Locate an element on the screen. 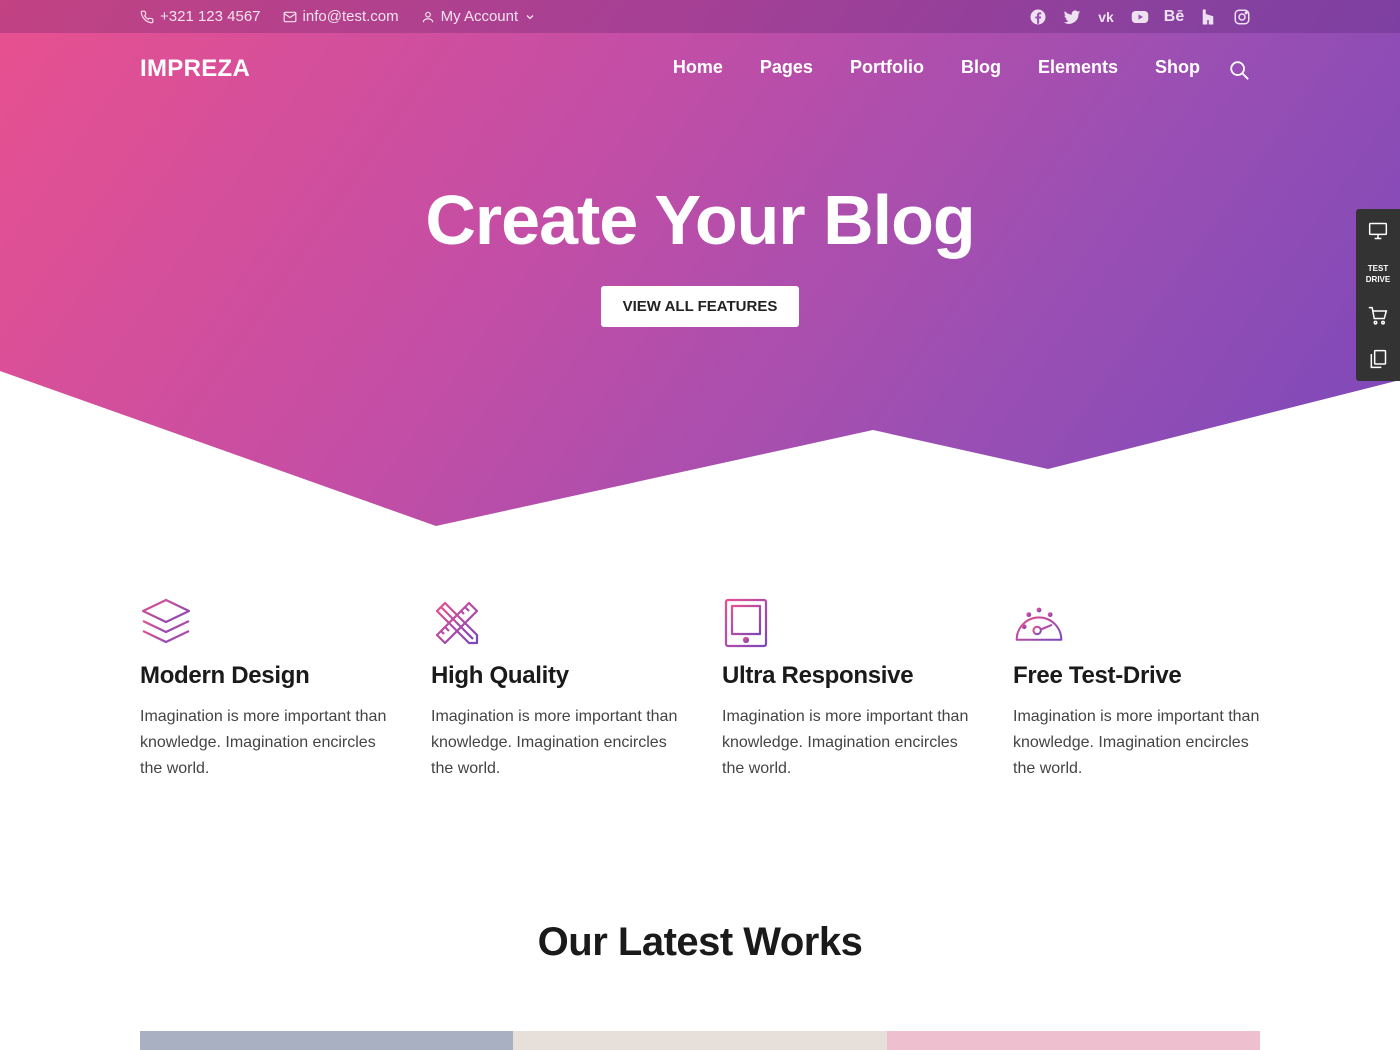  feature-title: Ultra Responsive is located at coordinates (818, 675).